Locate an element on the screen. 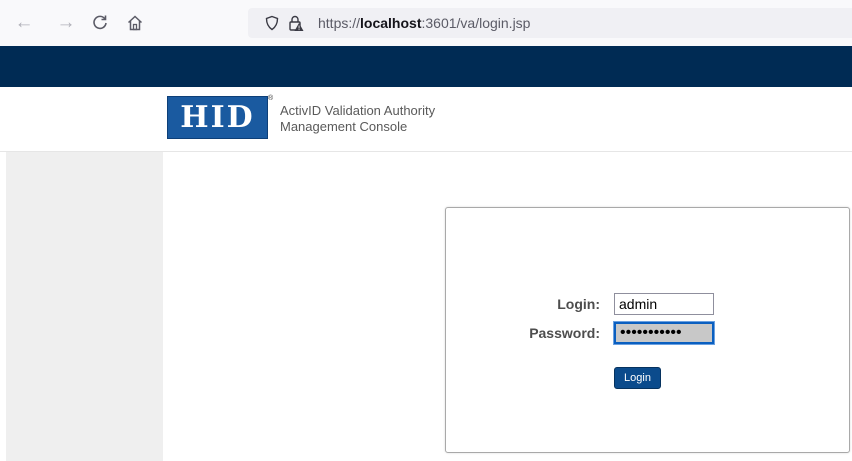 This screenshot has width=852, height=461. back-icon: ← is located at coordinates (24, 23).